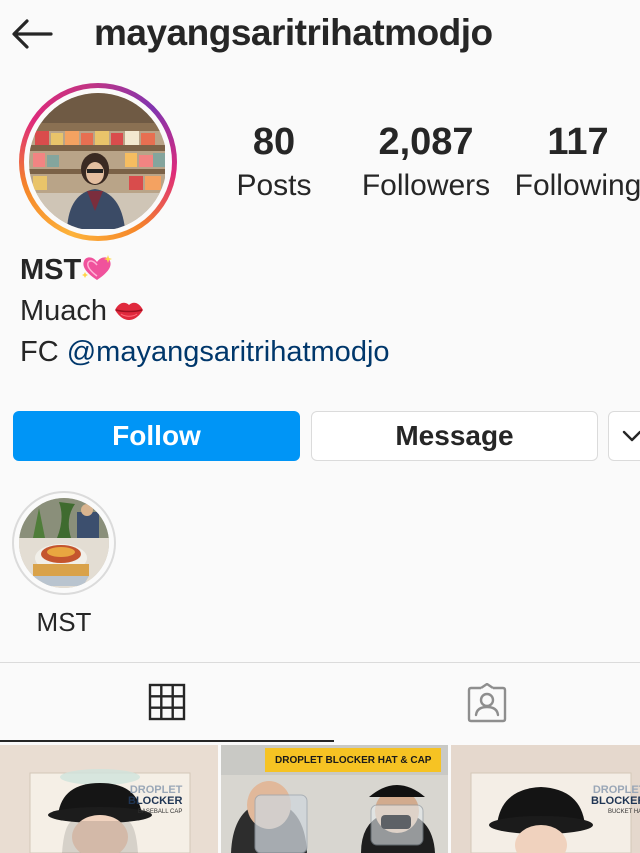  What do you see at coordinates (156, 436) in the screenshot?
I see `follow-button: Follow` at bounding box center [156, 436].